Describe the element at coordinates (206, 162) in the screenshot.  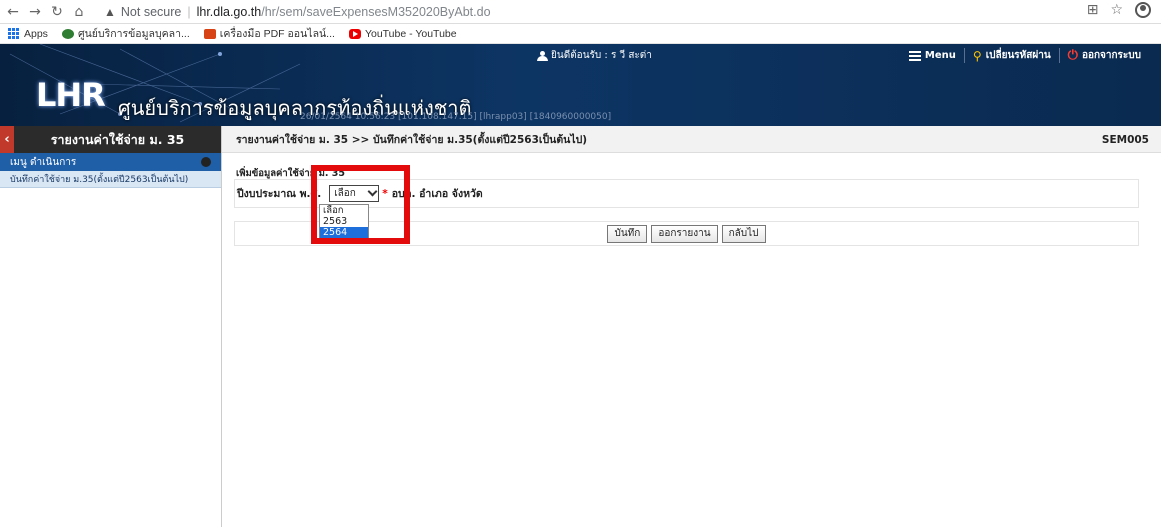
I see `collapse-icon` at that location.